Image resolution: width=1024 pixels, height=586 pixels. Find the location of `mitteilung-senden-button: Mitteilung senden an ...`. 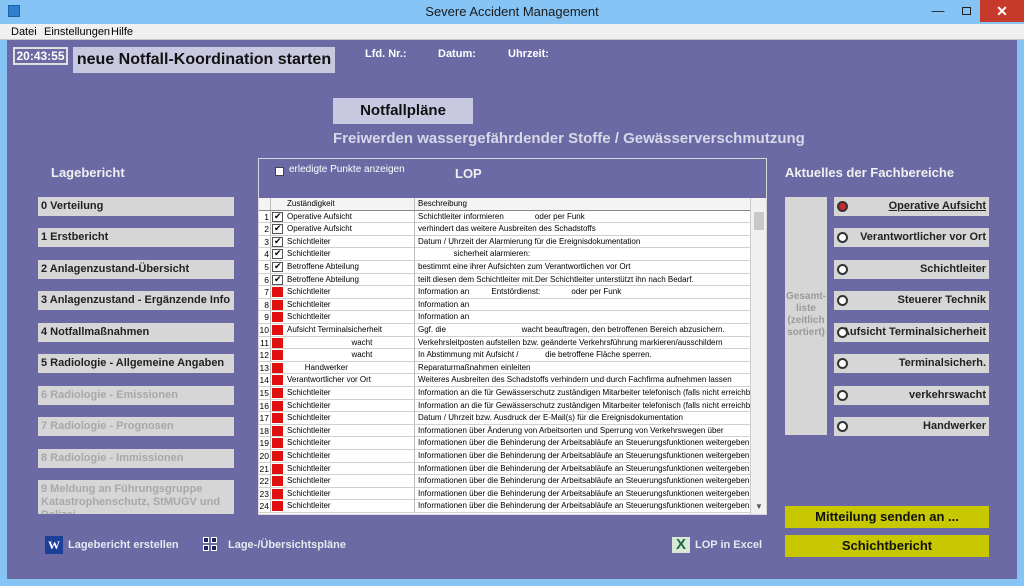

mitteilung-senden-button: Mitteilung senden an ... is located at coordinates (887, 517).